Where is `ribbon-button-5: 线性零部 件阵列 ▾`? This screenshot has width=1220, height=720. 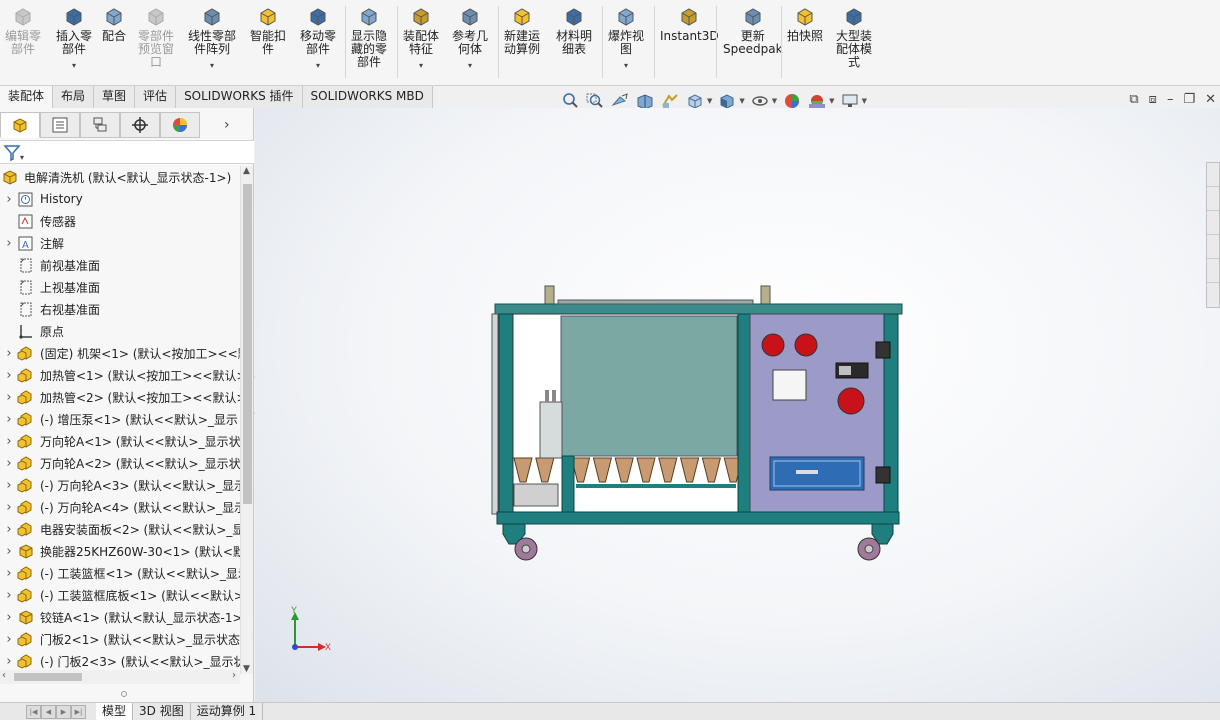
ribbon-button-5: 线性零部 件阵列 ▾ is located at coordinates (212, 39).